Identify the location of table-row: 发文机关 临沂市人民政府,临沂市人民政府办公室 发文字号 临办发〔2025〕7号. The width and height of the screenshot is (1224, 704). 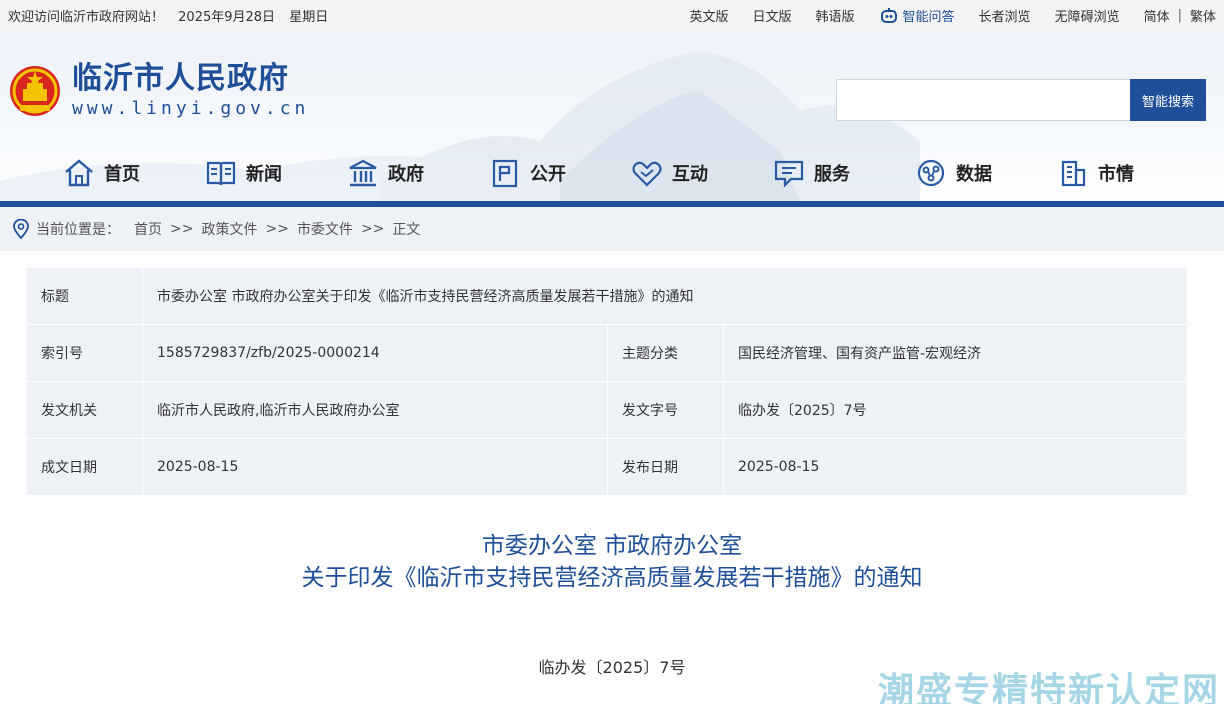
(607, 410).